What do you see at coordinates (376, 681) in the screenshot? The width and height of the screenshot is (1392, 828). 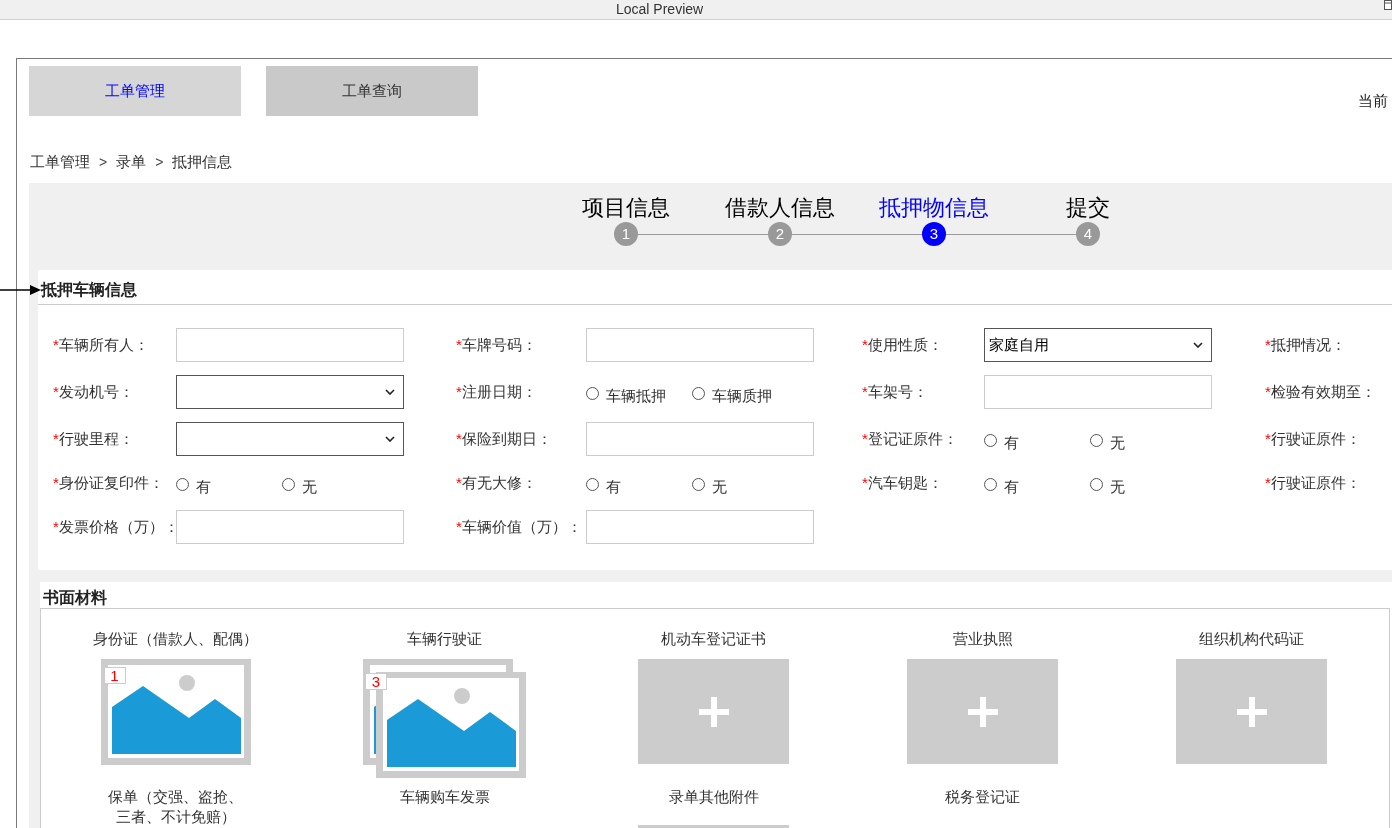 I see `count-badge: 3` at bounding box center [376, 681].